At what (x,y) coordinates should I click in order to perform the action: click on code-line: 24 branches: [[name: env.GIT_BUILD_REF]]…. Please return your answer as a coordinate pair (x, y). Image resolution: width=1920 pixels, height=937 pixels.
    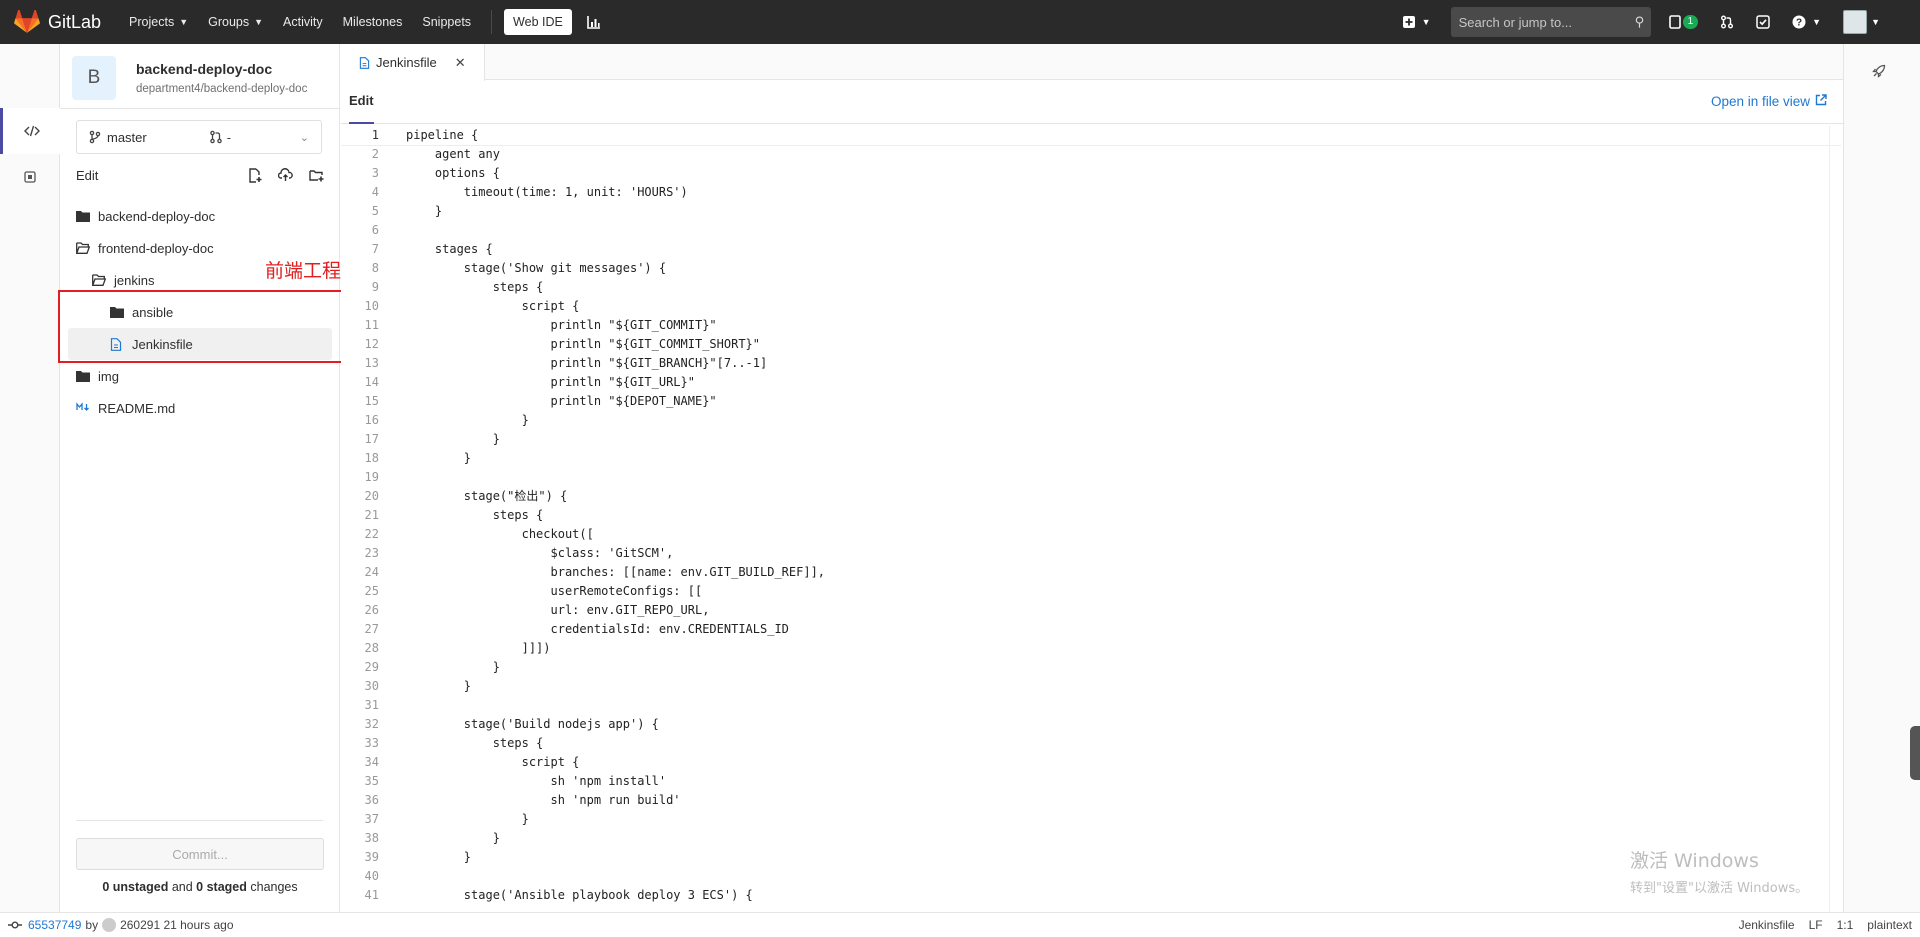
    Looking at the image, I should click on (1091, 572).